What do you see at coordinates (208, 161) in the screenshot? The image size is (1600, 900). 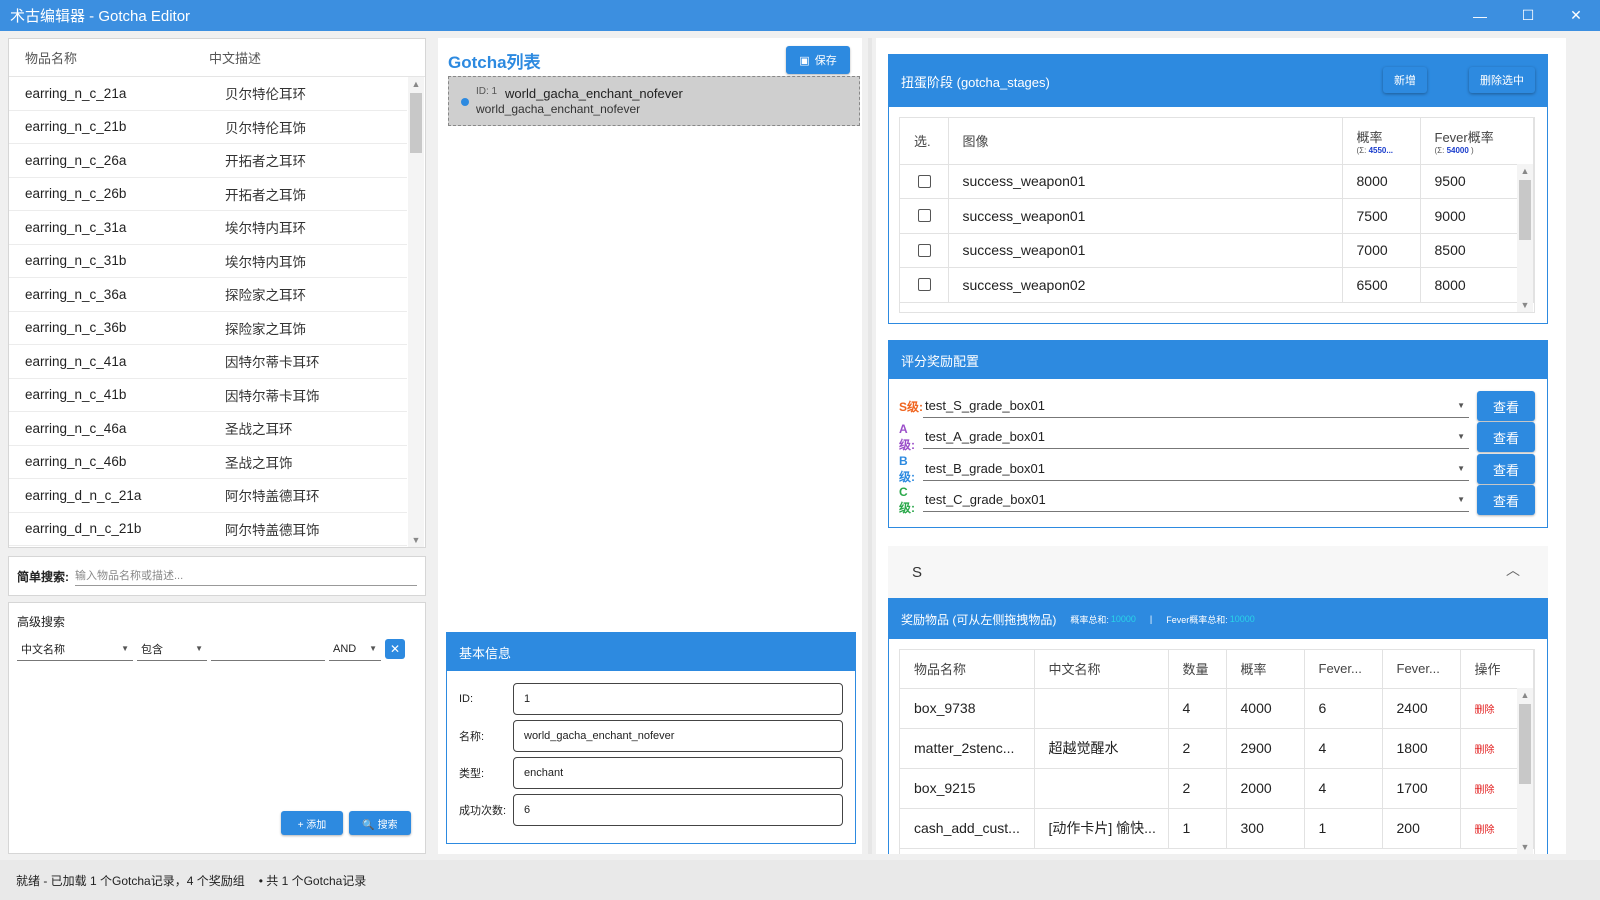 I see `list-item: earring_n_c_26a 开拓者之耳环` at bounding box center [208, 161].